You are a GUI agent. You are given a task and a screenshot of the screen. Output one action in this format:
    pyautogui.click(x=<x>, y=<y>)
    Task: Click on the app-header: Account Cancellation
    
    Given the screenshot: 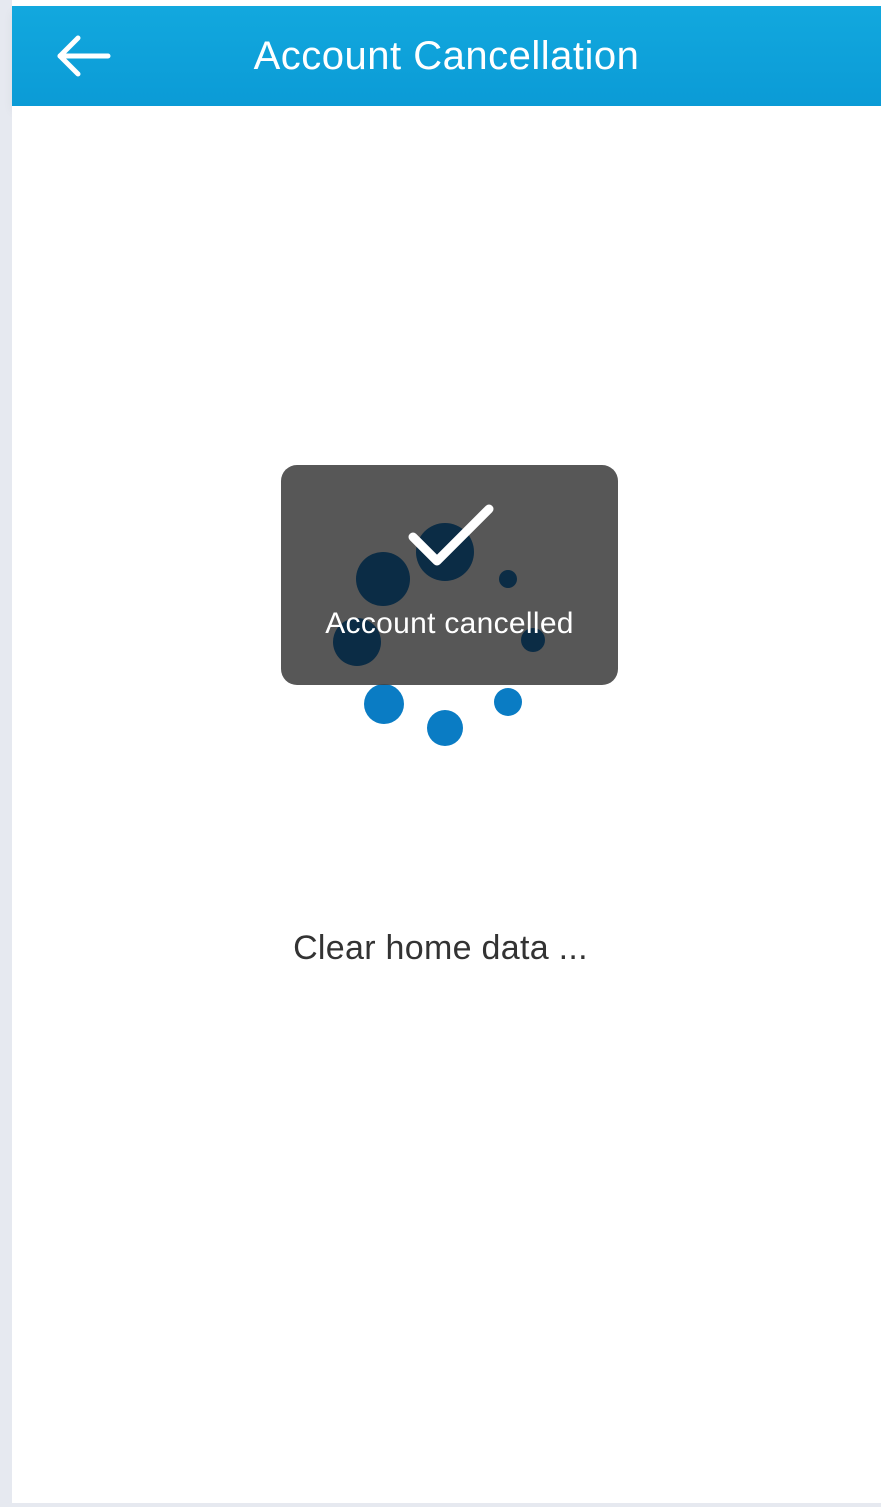 What is the action you would take?
    pyautogui.click(x=446, y=56)
    